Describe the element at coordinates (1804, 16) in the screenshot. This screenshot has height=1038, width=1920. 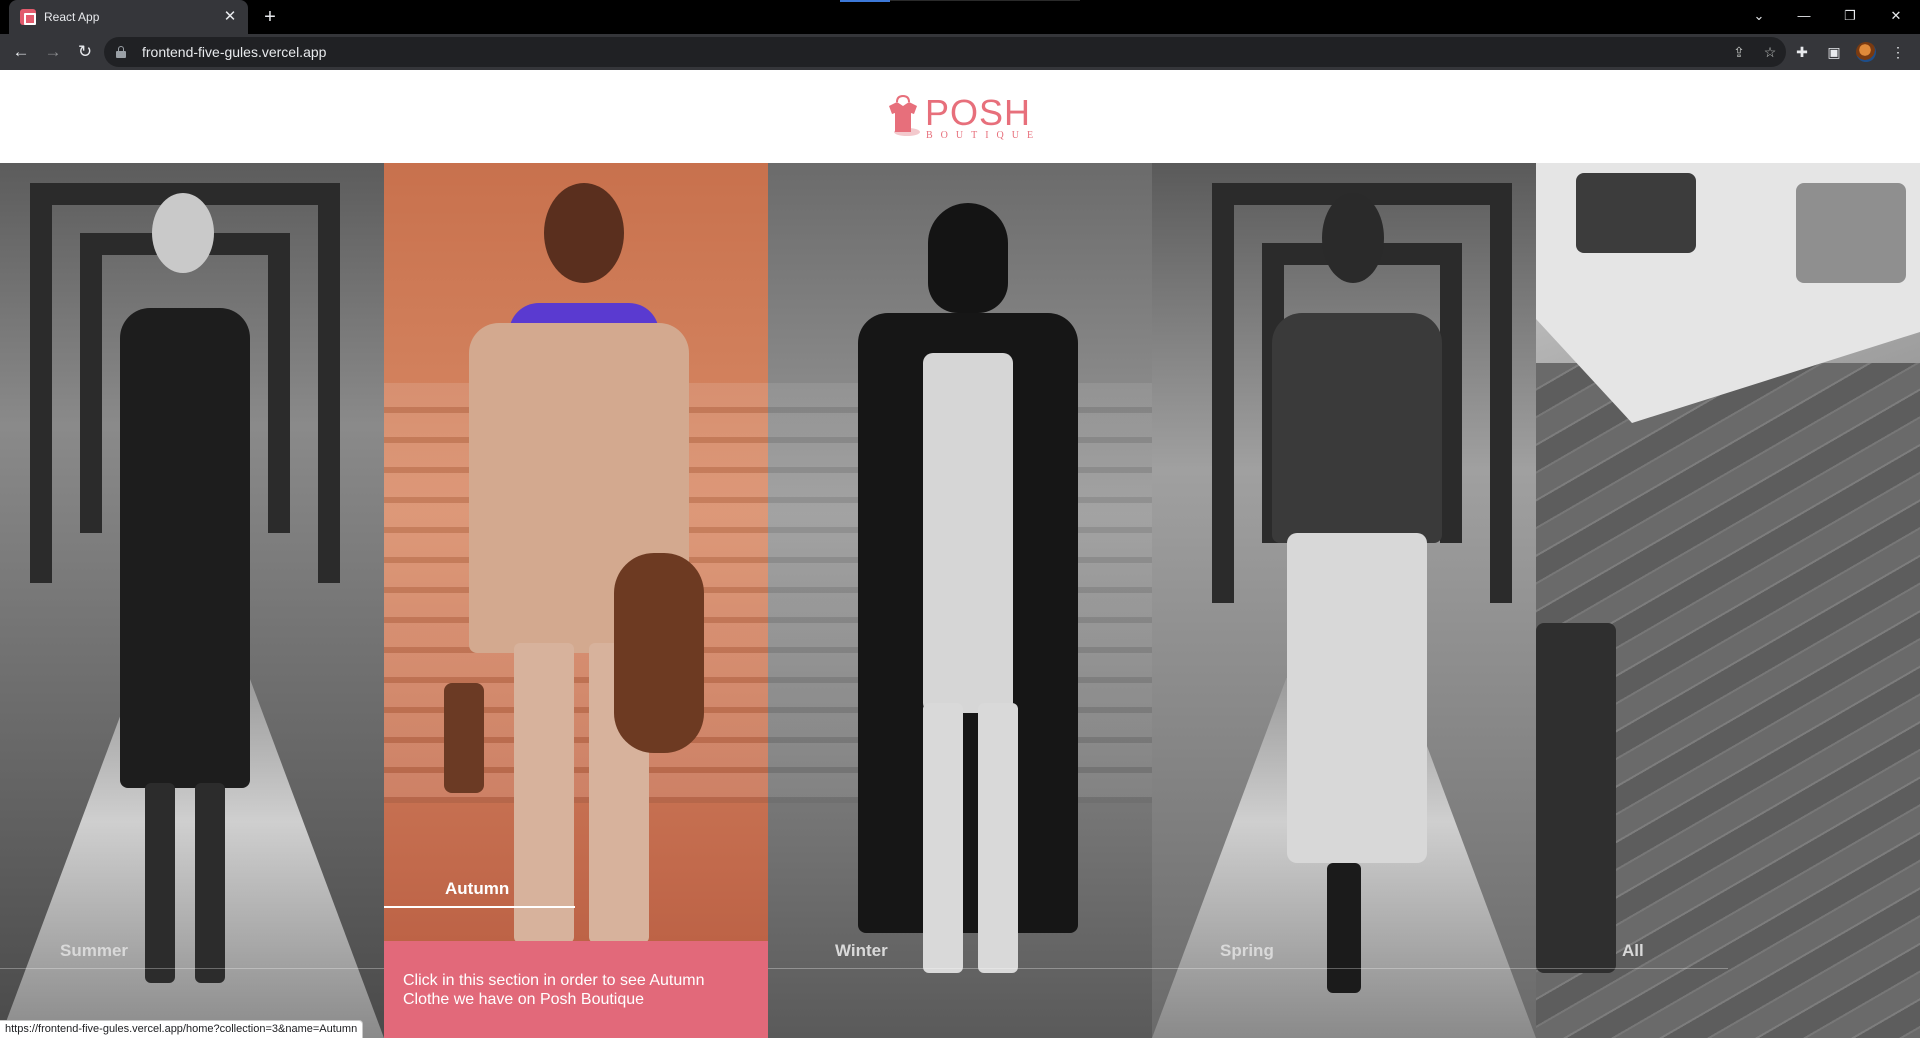
I see `minimize-window-icon: —` at that location.